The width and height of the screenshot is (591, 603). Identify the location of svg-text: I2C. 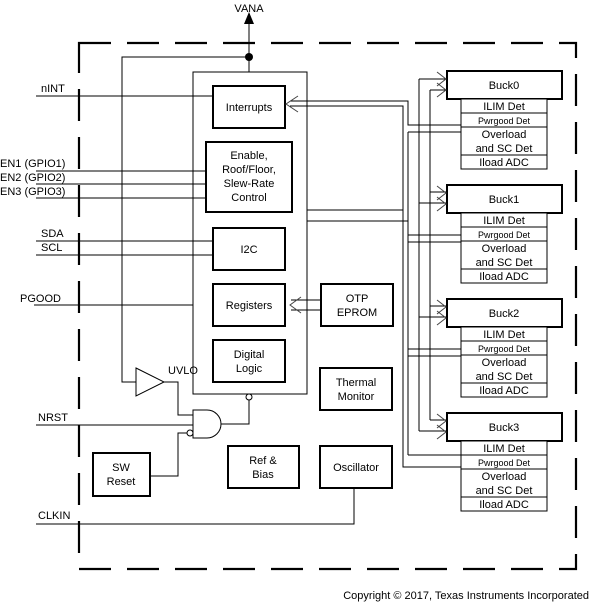
(248, 250).